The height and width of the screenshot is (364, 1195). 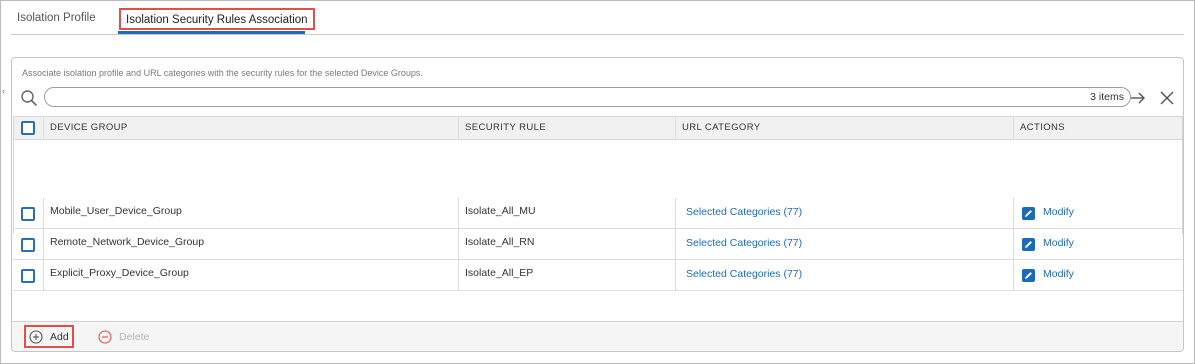 I want to click on search-icon, so click(x=29, y=98).